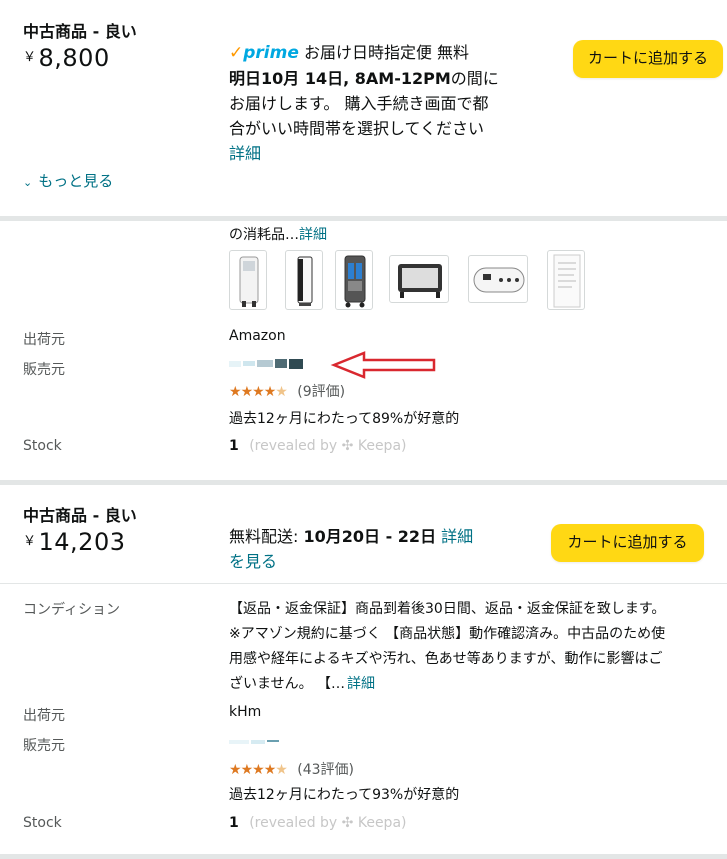 The image size is (727, 859). Describe the element at coordinates (248, 280) in the screenshot. I see `thumbnail-air-cooler-front` at that location.